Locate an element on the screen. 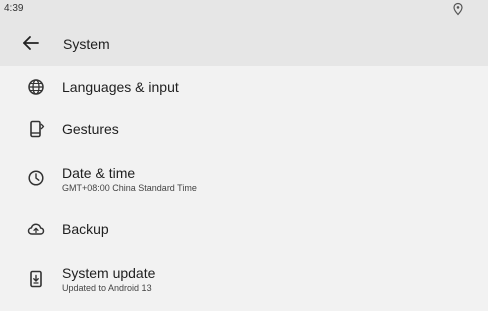  back-arrow-icon is located at coordinates (31, 43).